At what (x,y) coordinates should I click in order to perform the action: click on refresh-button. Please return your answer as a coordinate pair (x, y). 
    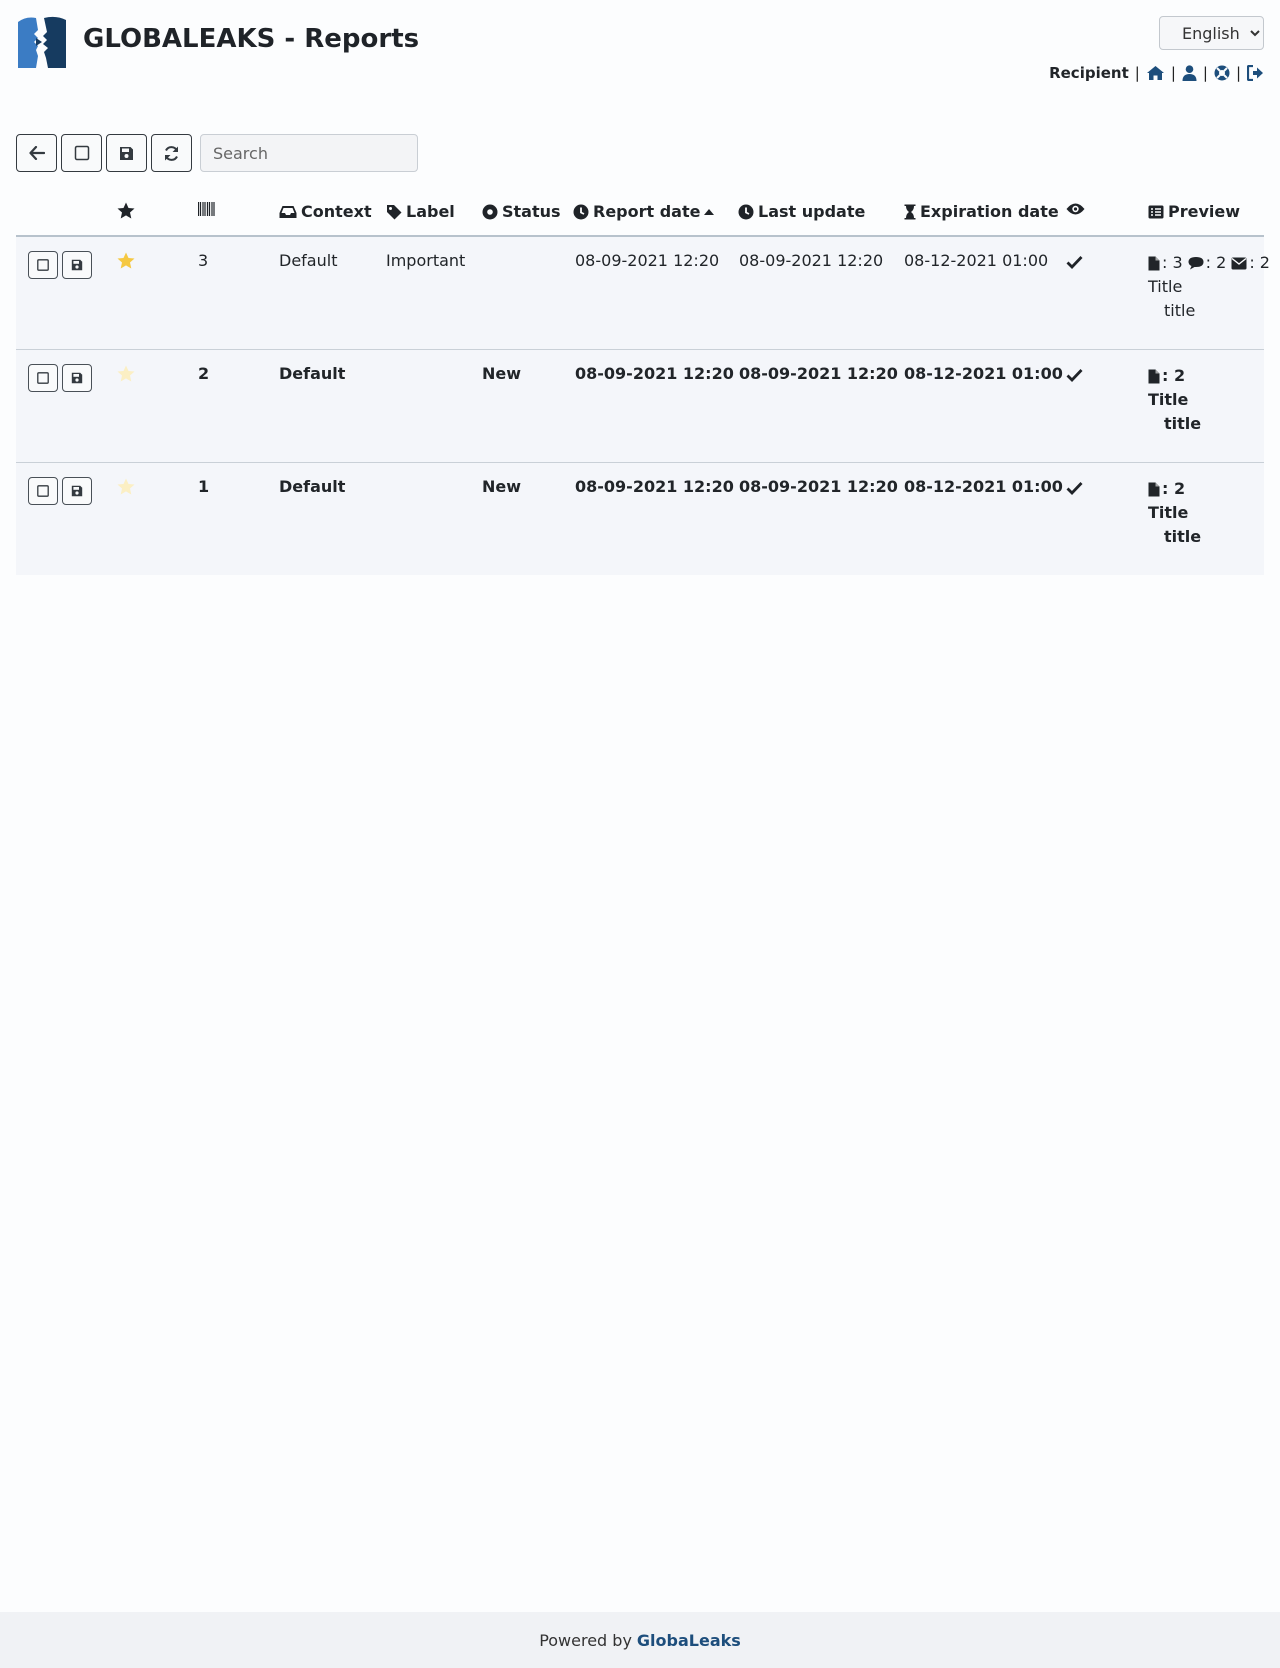
    Looking at the image, I should click on (171, 153).